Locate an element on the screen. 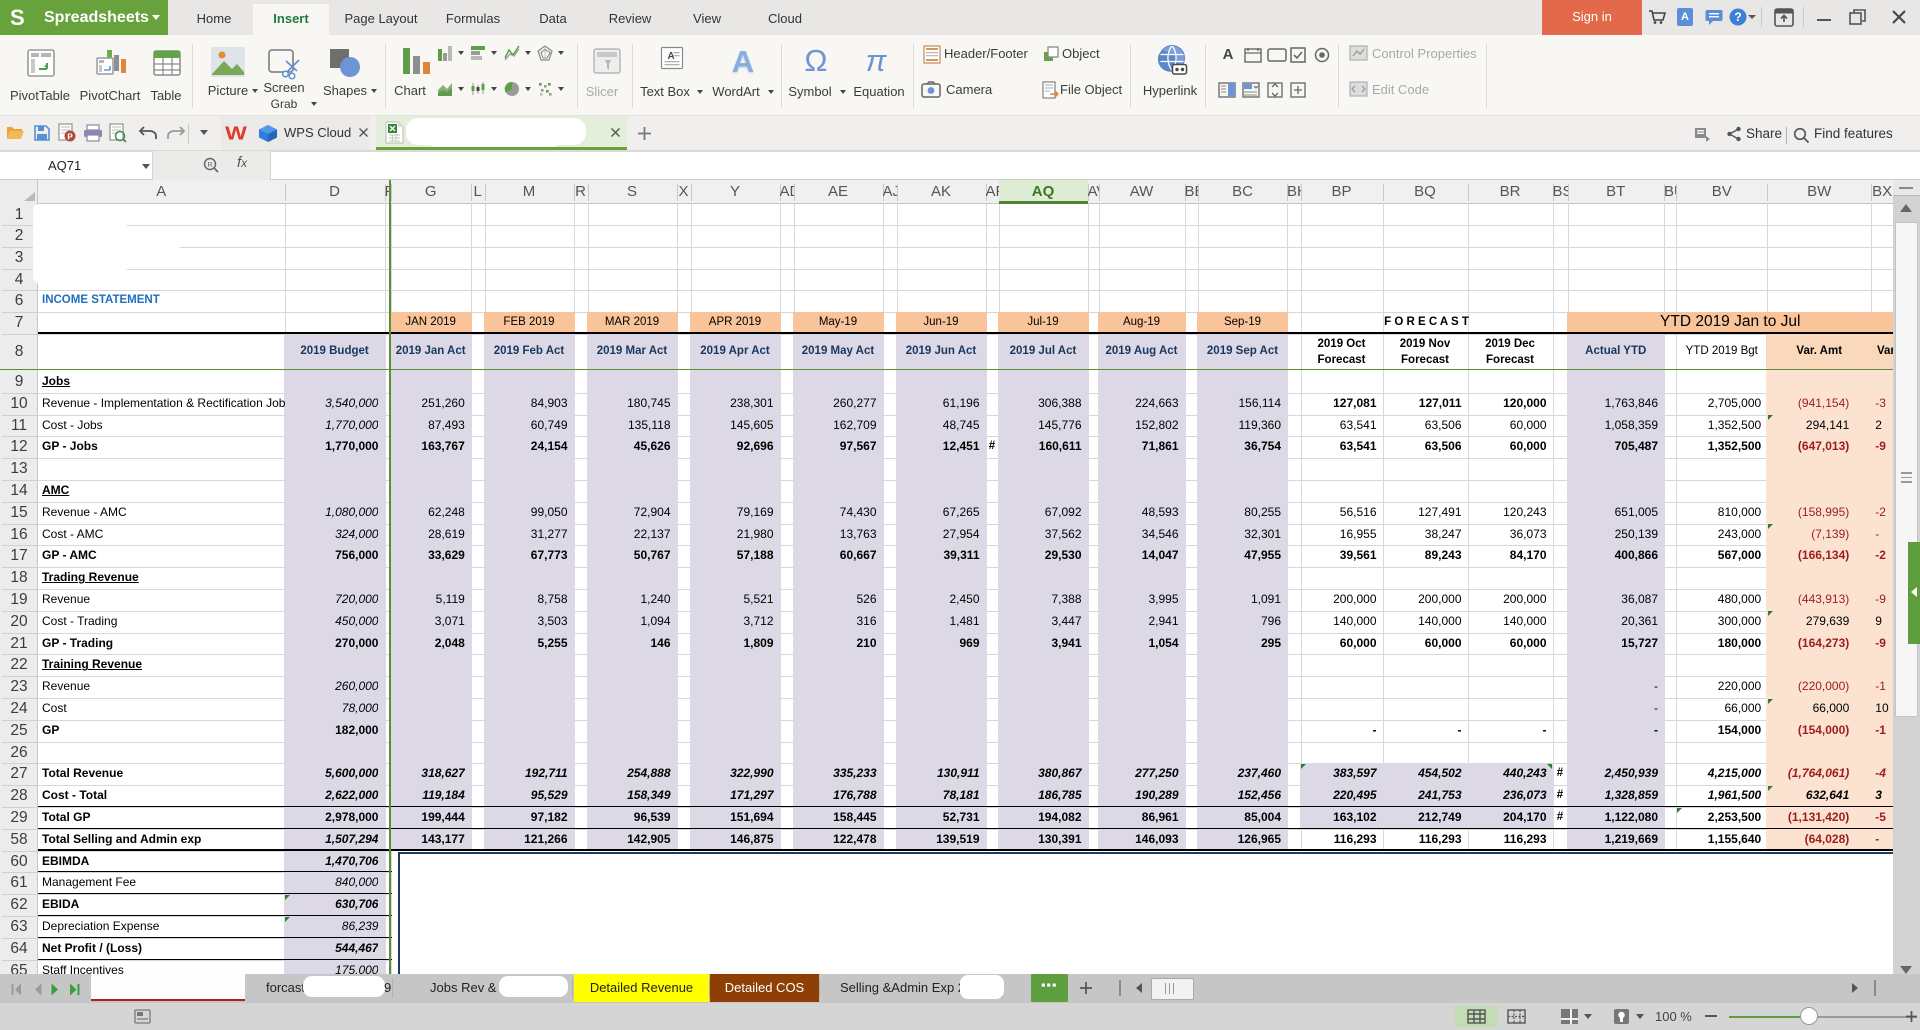 This screenshot has height=1030, width=1920. svg-text: P is located at coordinates (70, 137).